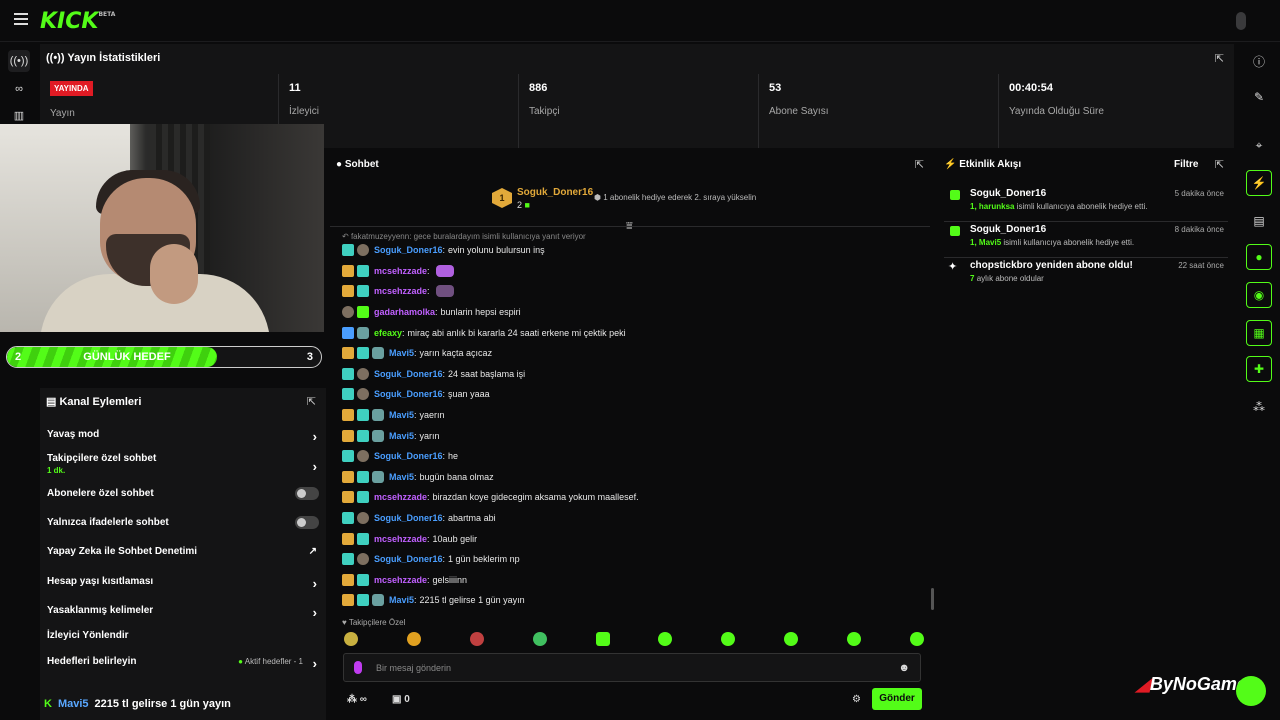 This screenshot has height=720, width=1280. Describe the element at coordinates (1259, 333) in the screenshot. I see `layout-icon: ▦` at that location.